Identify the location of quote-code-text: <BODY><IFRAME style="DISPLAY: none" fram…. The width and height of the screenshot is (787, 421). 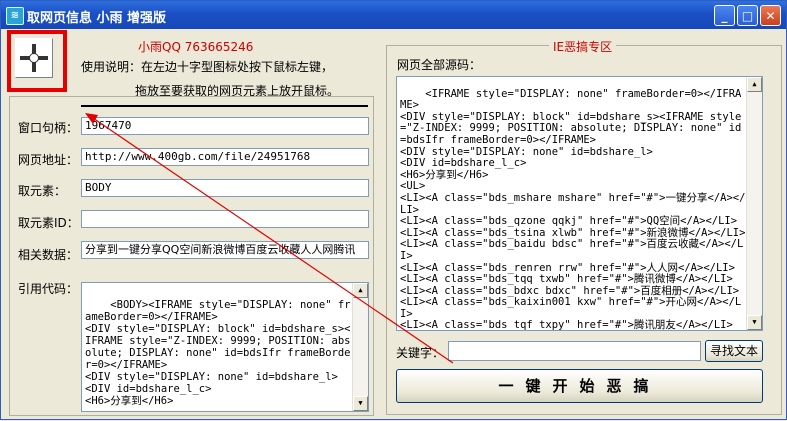
(218, 353).